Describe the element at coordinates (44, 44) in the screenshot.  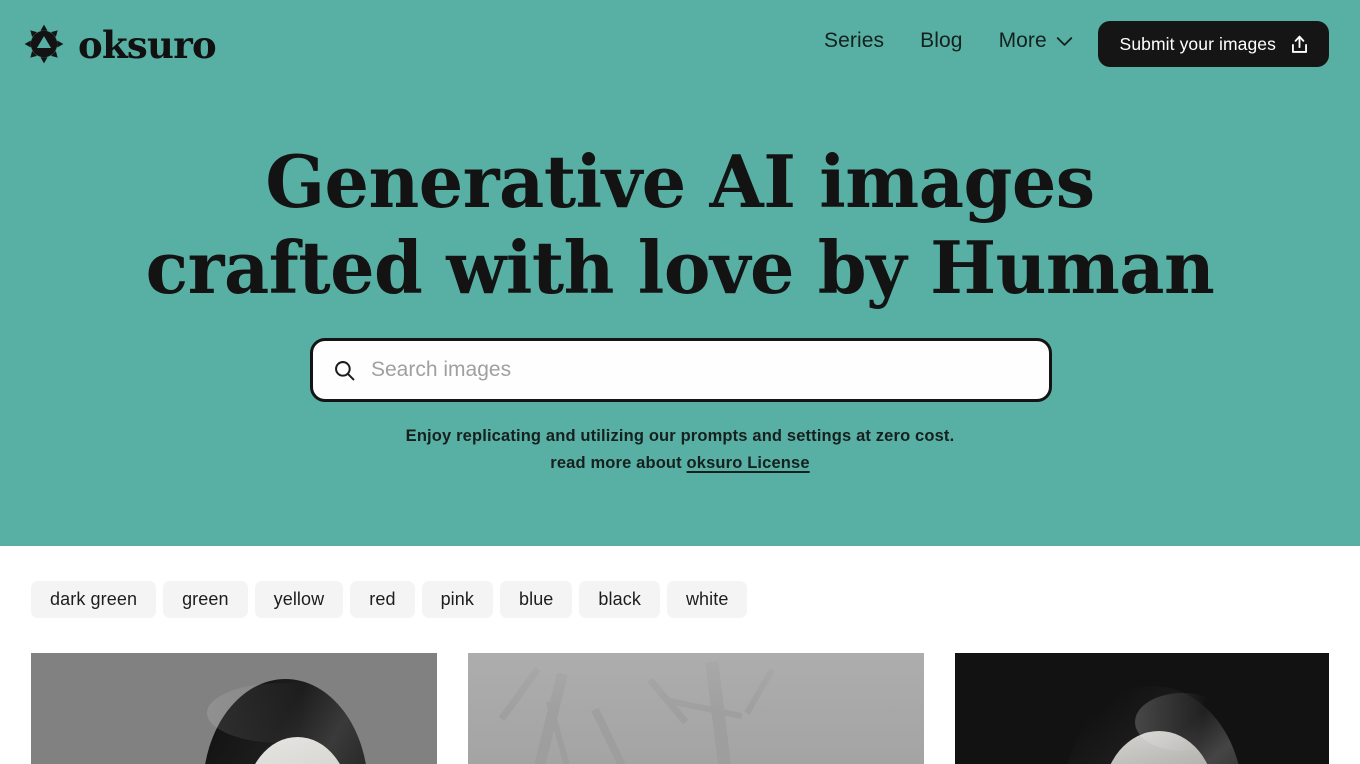
I see `gear-icon` at that location.